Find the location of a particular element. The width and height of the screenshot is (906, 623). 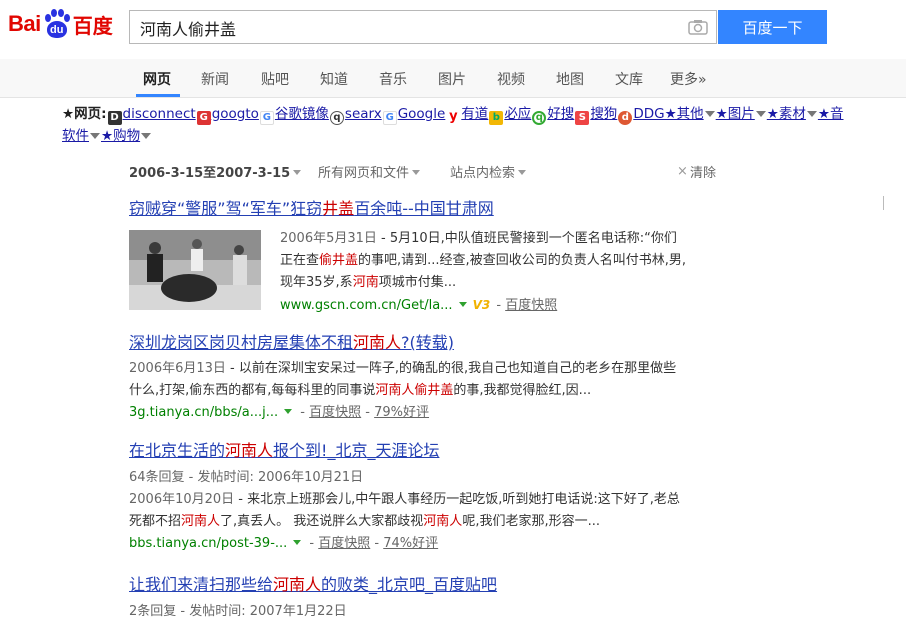

bookmark-searx: searx is located at coordinates (363, 114).